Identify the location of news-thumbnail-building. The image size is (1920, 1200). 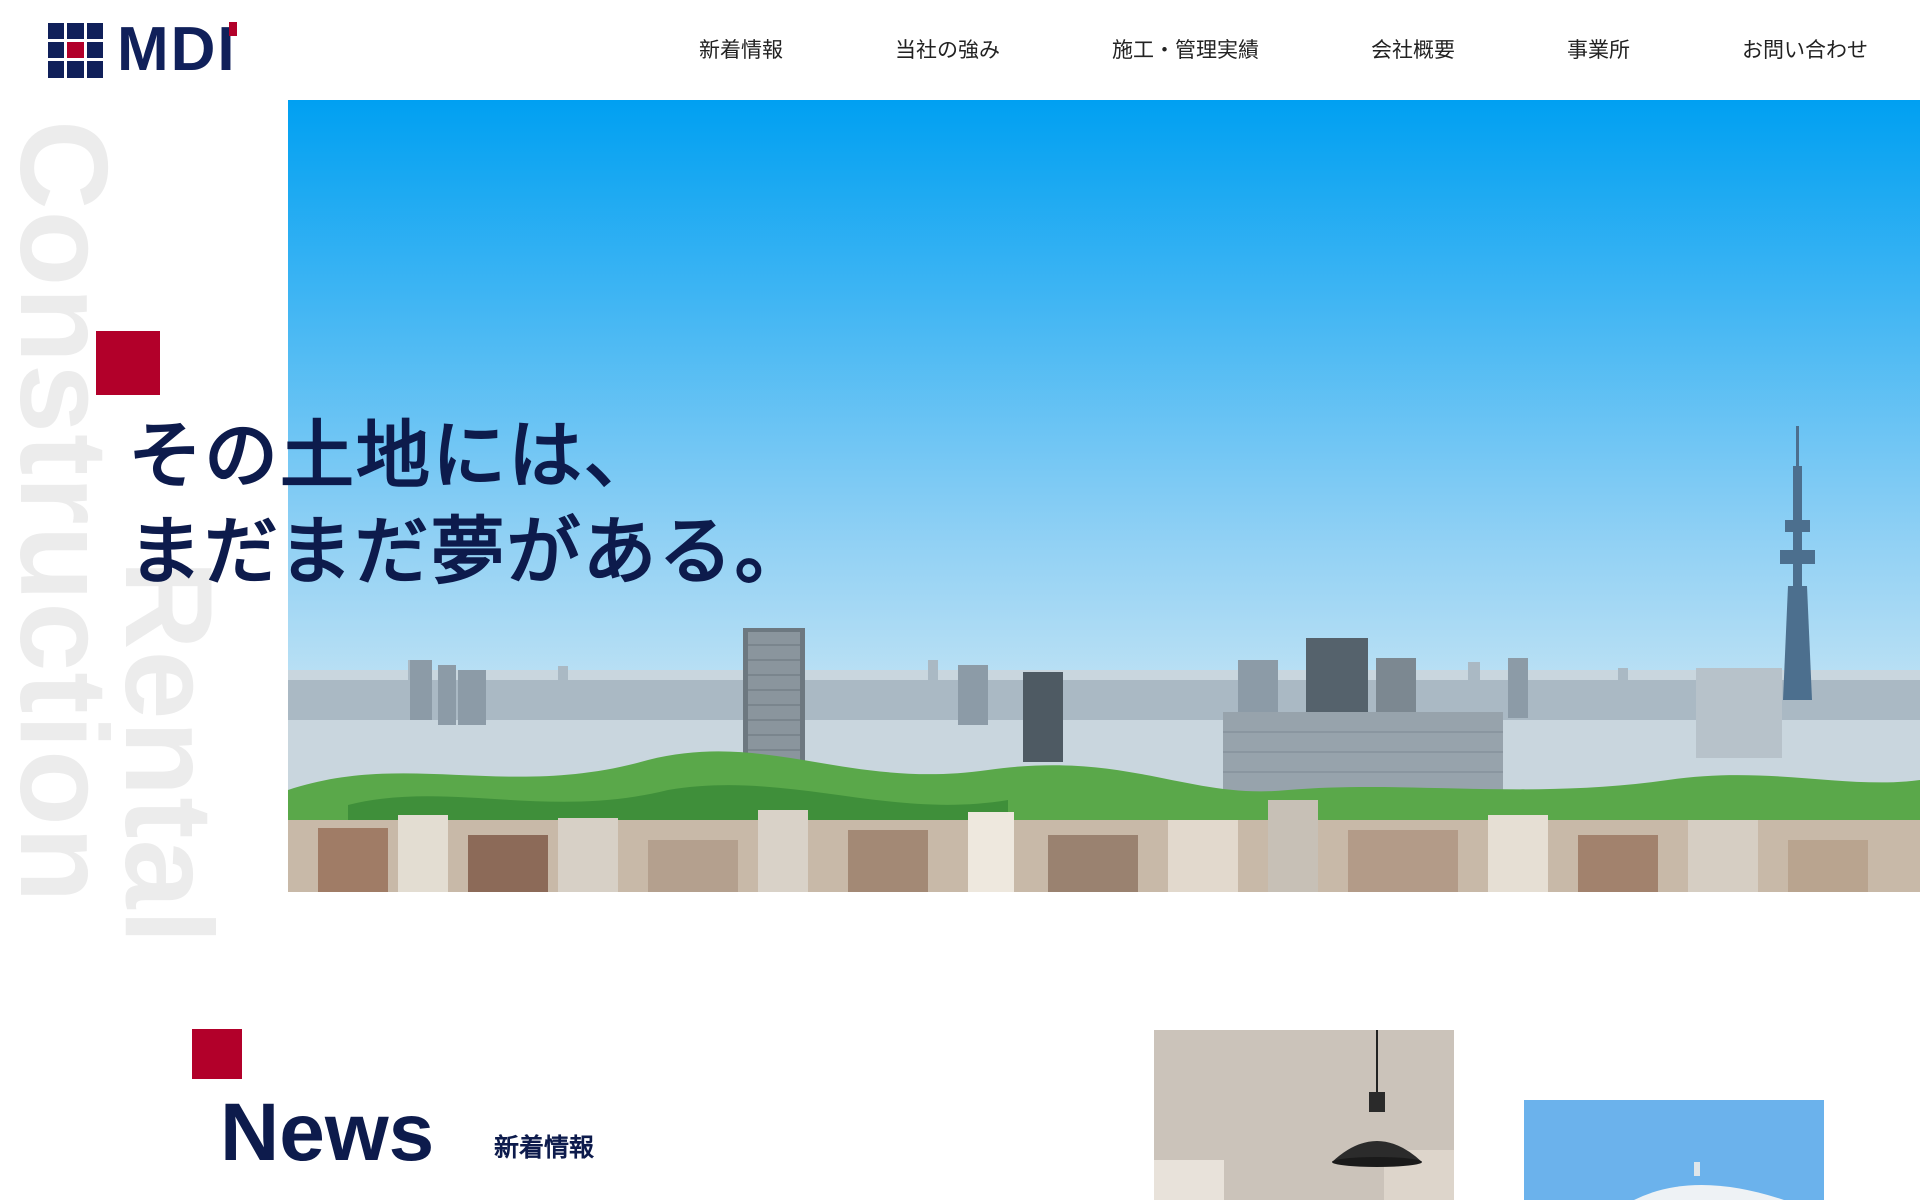
(1674, 1150).